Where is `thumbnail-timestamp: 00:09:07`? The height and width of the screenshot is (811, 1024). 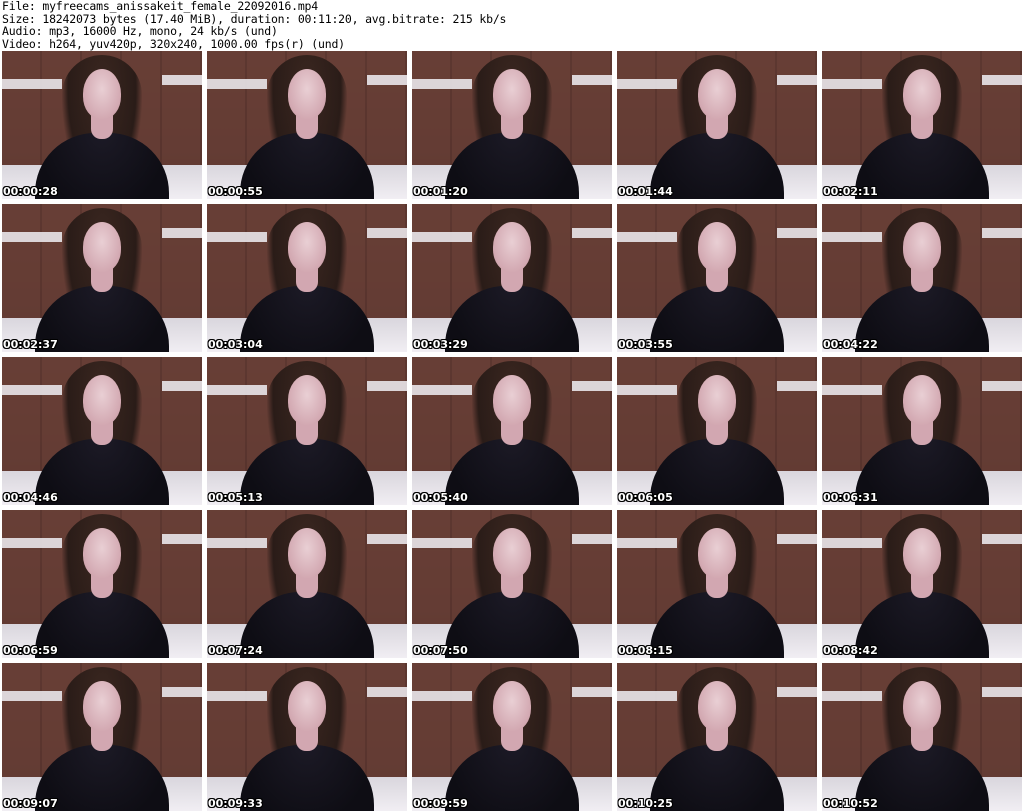 thumbnail-timestamp: 00:09:07 is located at coordinates (30, 803).